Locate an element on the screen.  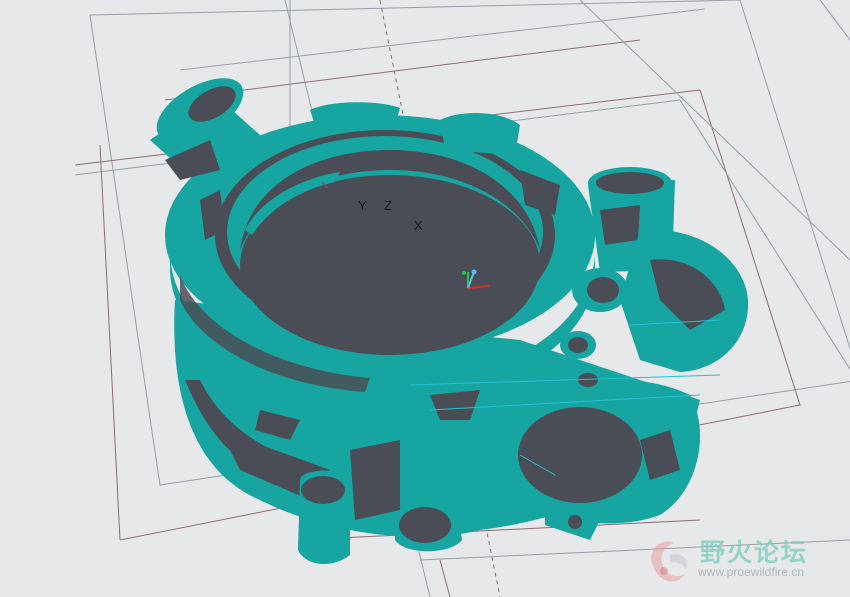
csys-label-y: Y is located at coordinates (362, 205).